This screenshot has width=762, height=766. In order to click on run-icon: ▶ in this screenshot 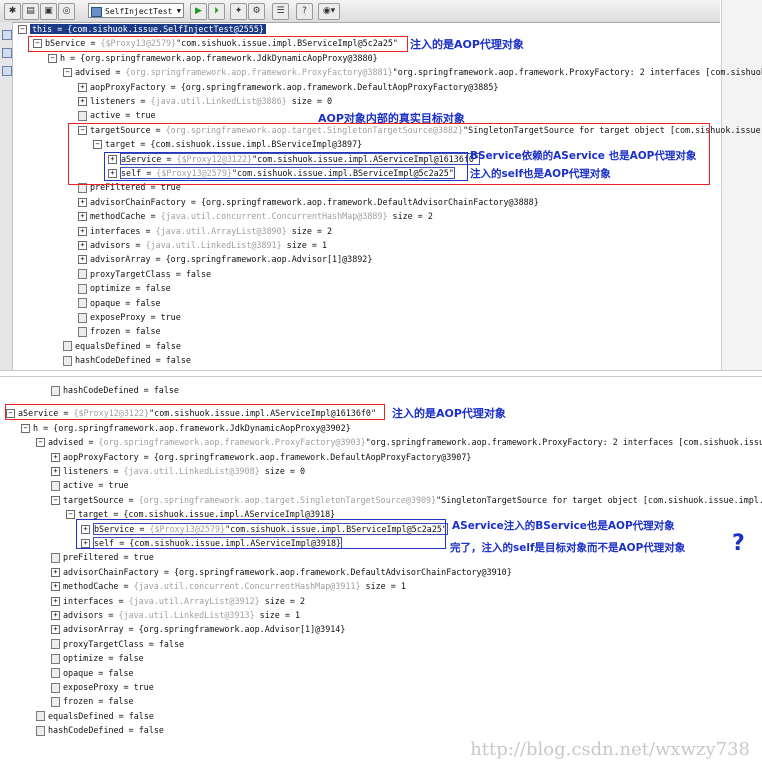, I will do `click(198, 11)`.